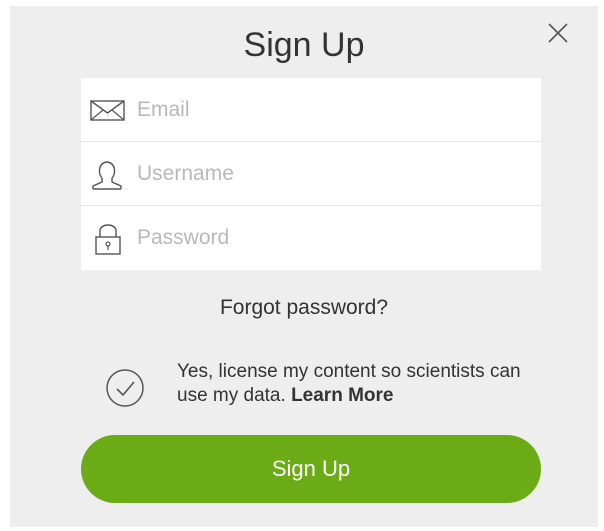 The image size is (604, 531). Describe the element at coordinates (125, 388) in the screenshot. I see `check-circle-icon` at that location.